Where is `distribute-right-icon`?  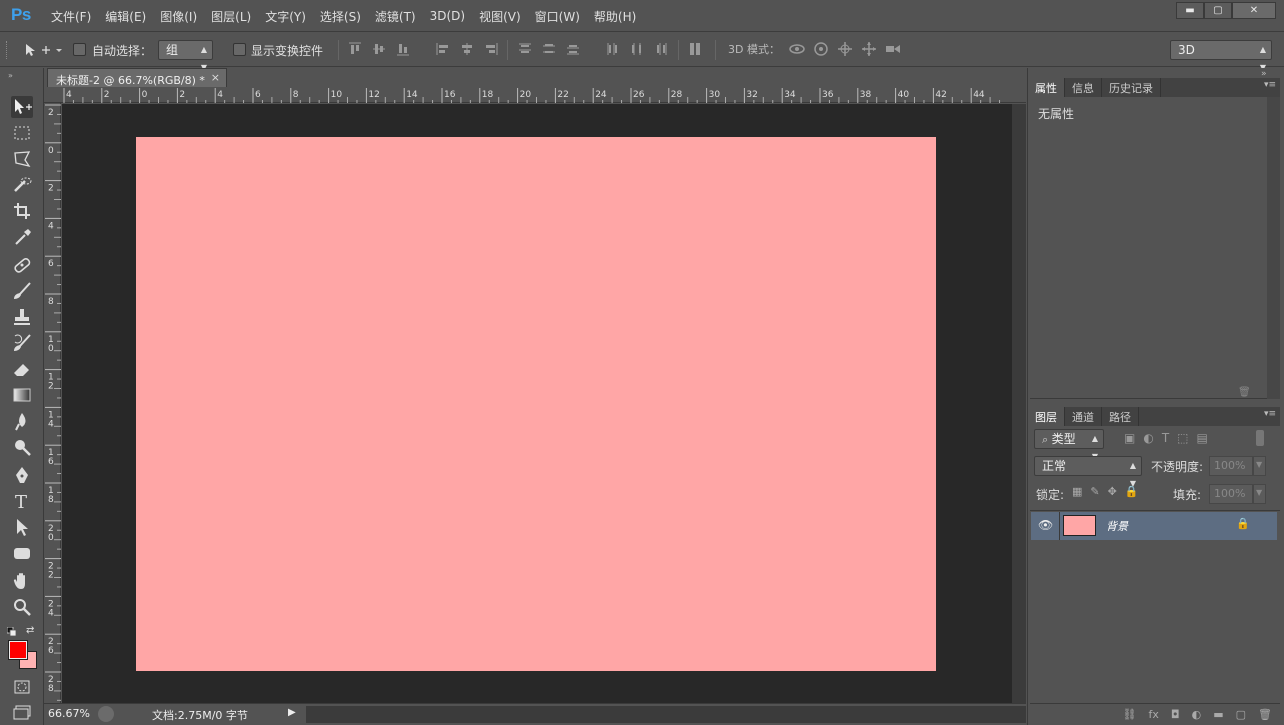 distribute-right-icon is located at coordinates (661, 49).